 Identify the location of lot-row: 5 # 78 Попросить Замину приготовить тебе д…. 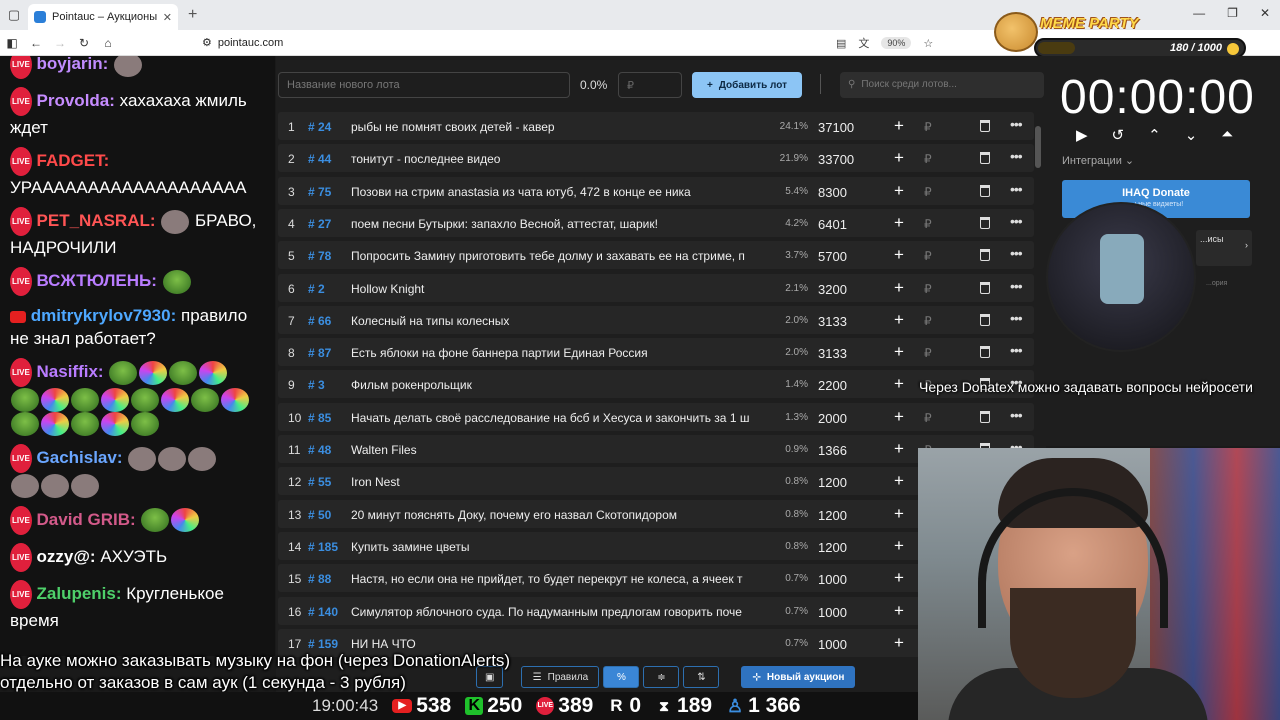
(656, 255).